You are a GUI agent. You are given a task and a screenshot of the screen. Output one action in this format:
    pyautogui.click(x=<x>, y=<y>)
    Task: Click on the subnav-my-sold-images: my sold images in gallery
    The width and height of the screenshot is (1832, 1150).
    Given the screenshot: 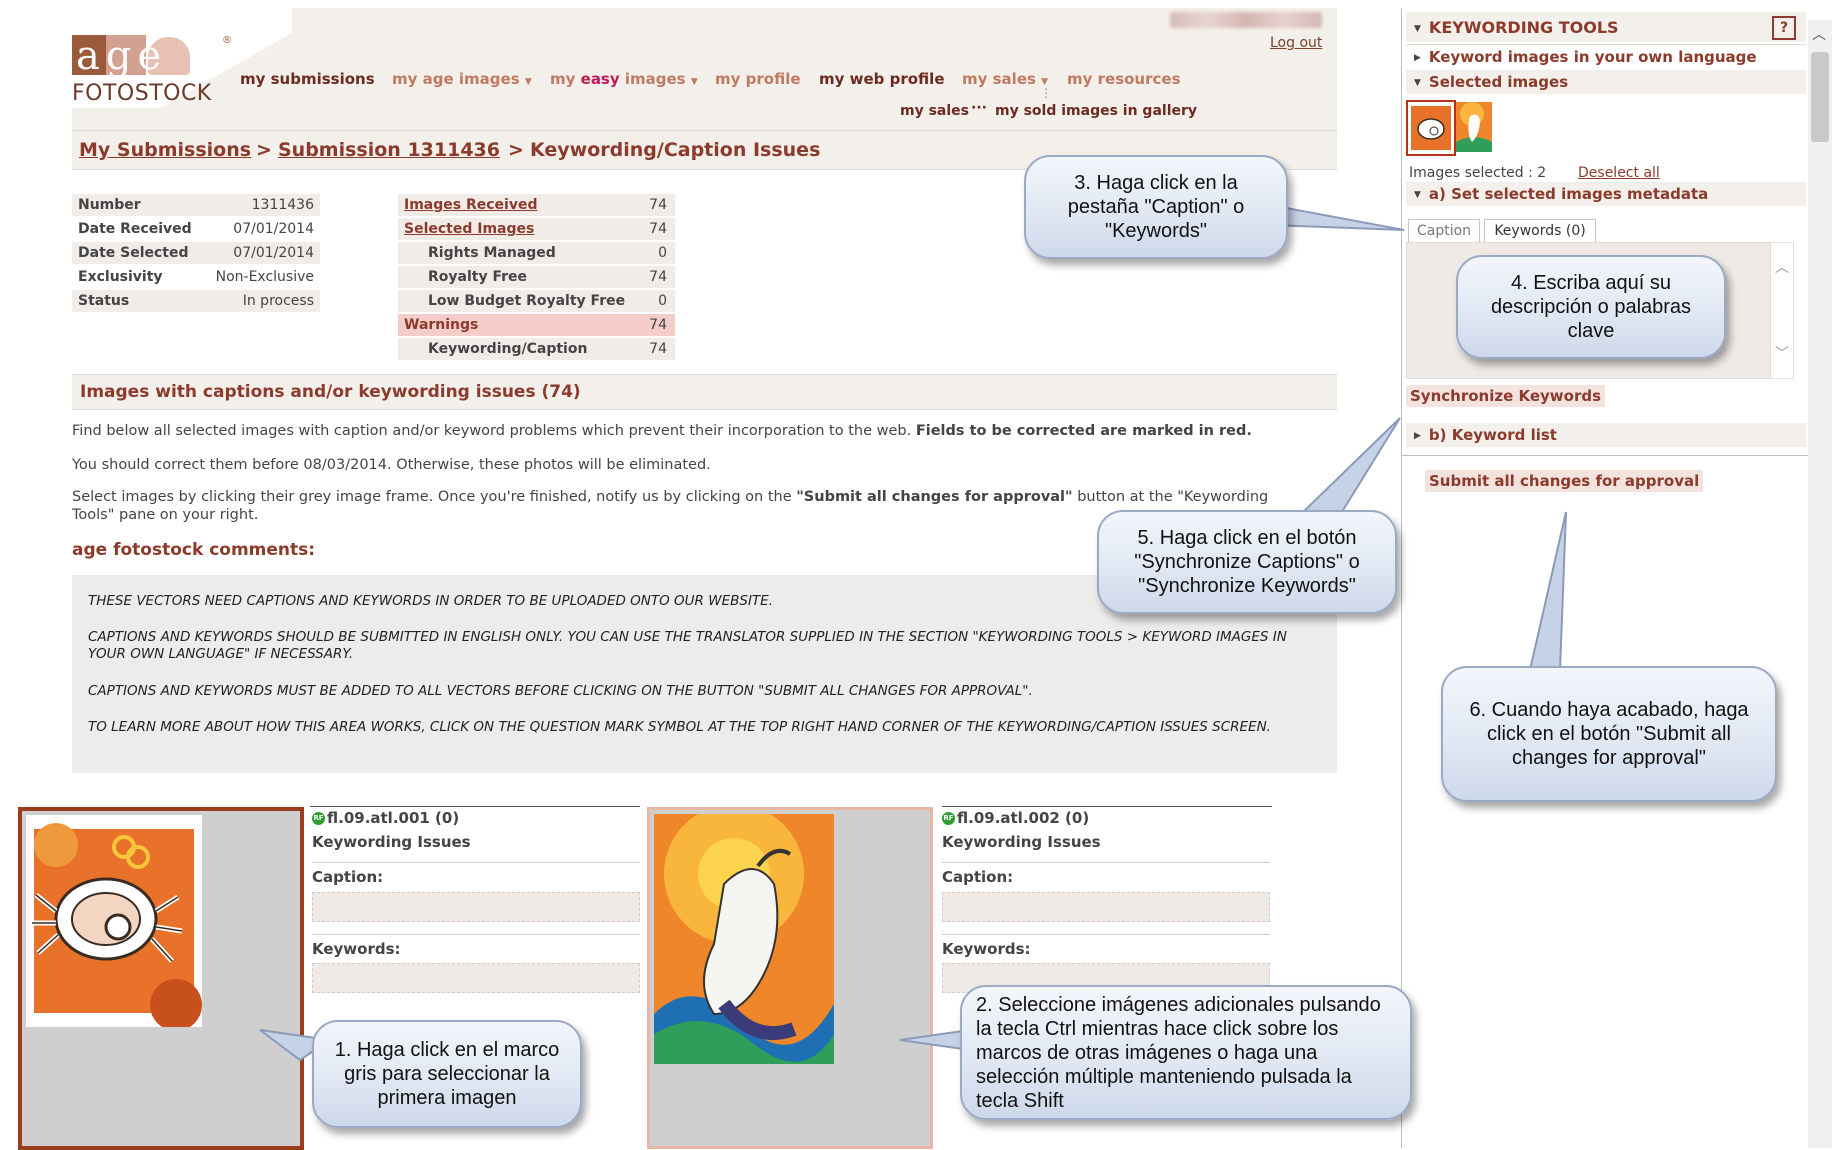 What is the action you would take?
    pyautogui.click(x=1096, y=111)
    